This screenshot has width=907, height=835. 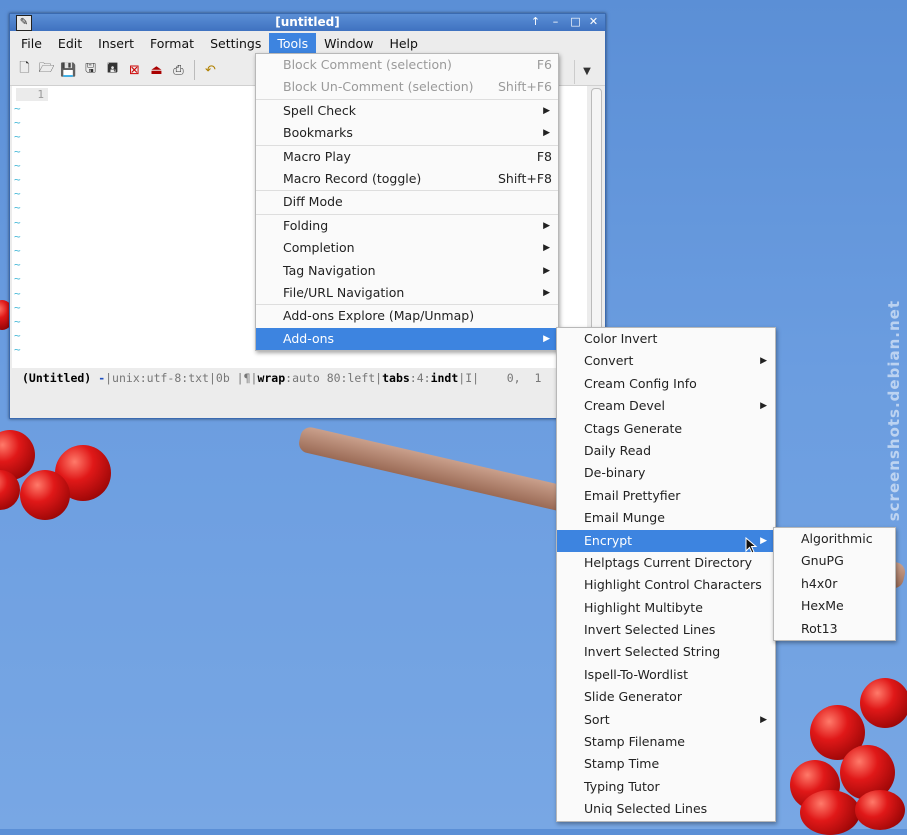 I want to click on addons-menu-item-label: Daily Read, so click(x=618, y=450).